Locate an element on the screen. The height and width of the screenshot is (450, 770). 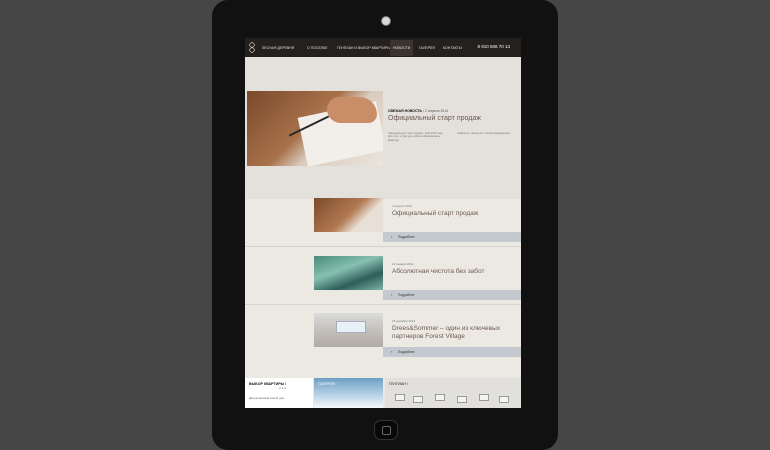
brand-name: ЛЕСНАЯ ДЕРЕВНЯ is located at coordinates (278, 48).